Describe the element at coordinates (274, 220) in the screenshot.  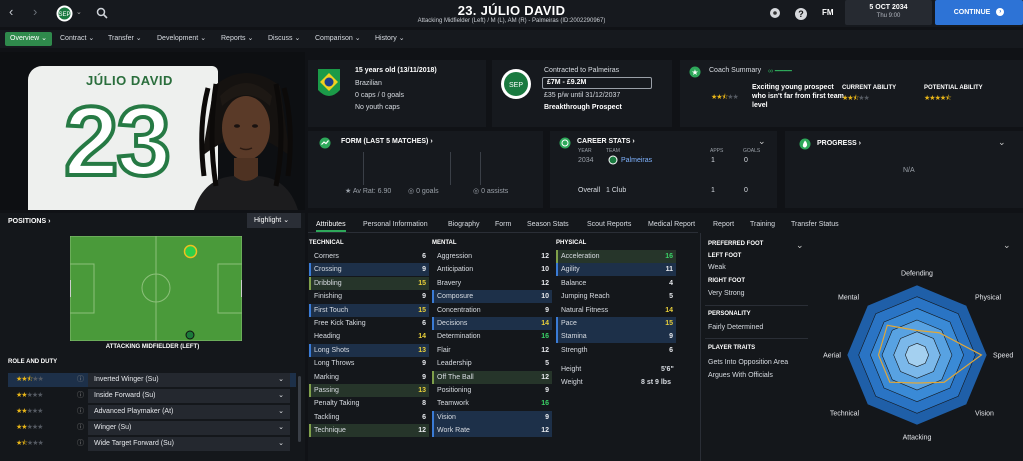
I see `highlight-dropdown: Highlight ⌄` at that location.